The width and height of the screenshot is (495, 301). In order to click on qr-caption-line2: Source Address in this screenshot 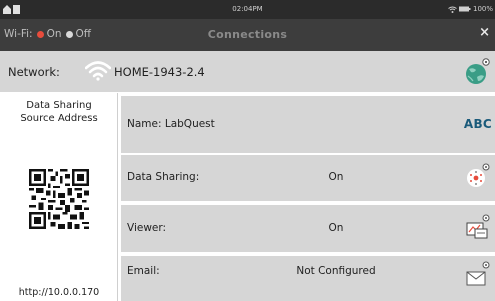, I will do `click(59, 118)`.